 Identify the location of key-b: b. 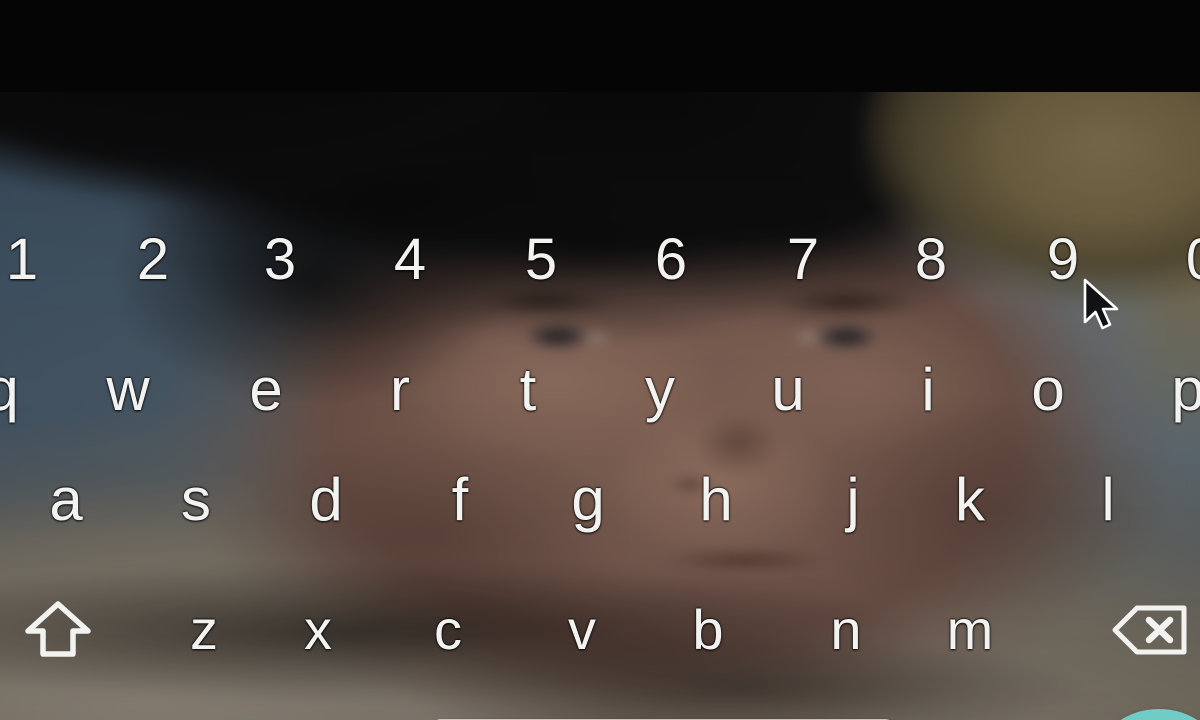
(708, 630).